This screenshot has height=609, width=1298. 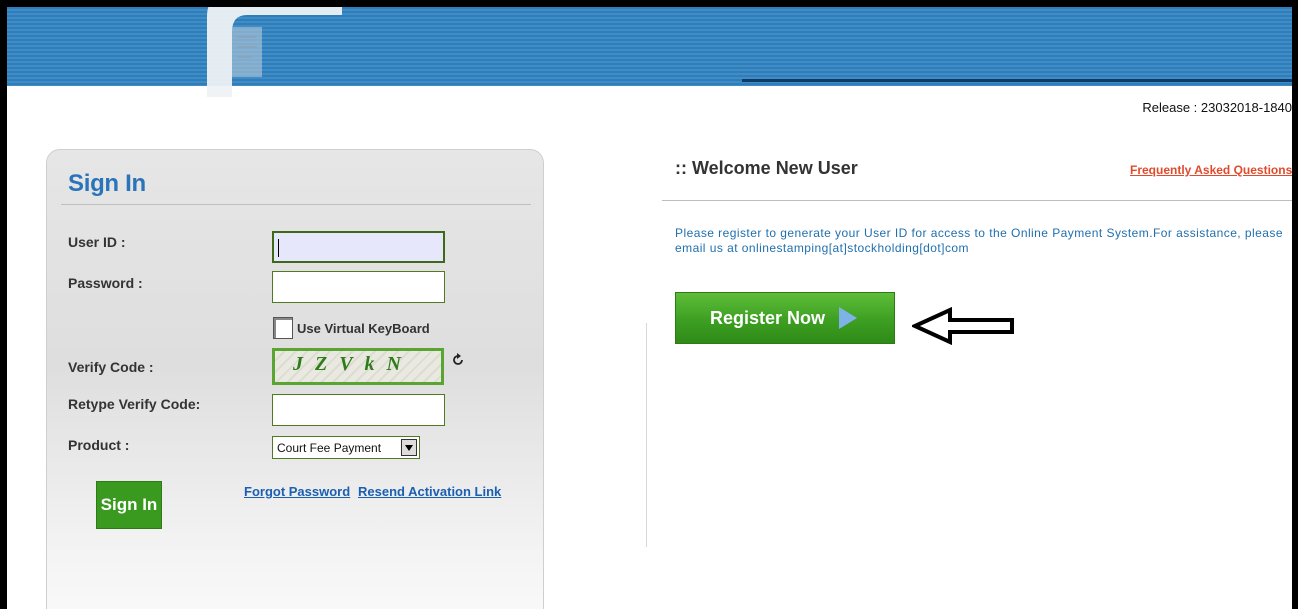 What do you see at coordinates (283, 328) in the screenshot?
I see `virtual-keyboard-checkbox` at bounding box center [283, 328].